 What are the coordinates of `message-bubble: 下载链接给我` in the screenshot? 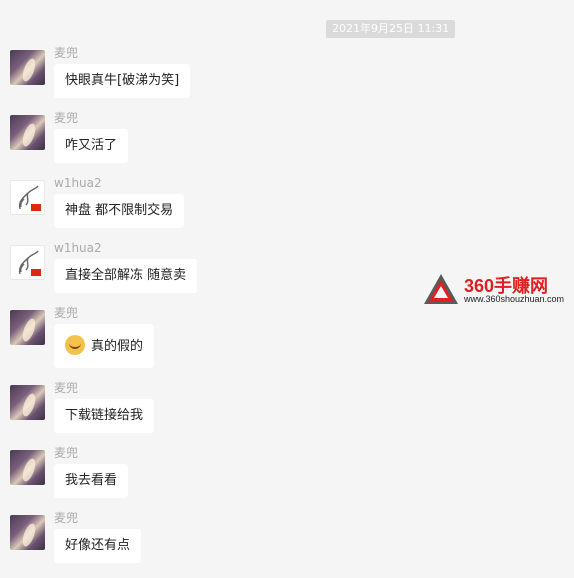 It's located at (104, 416).